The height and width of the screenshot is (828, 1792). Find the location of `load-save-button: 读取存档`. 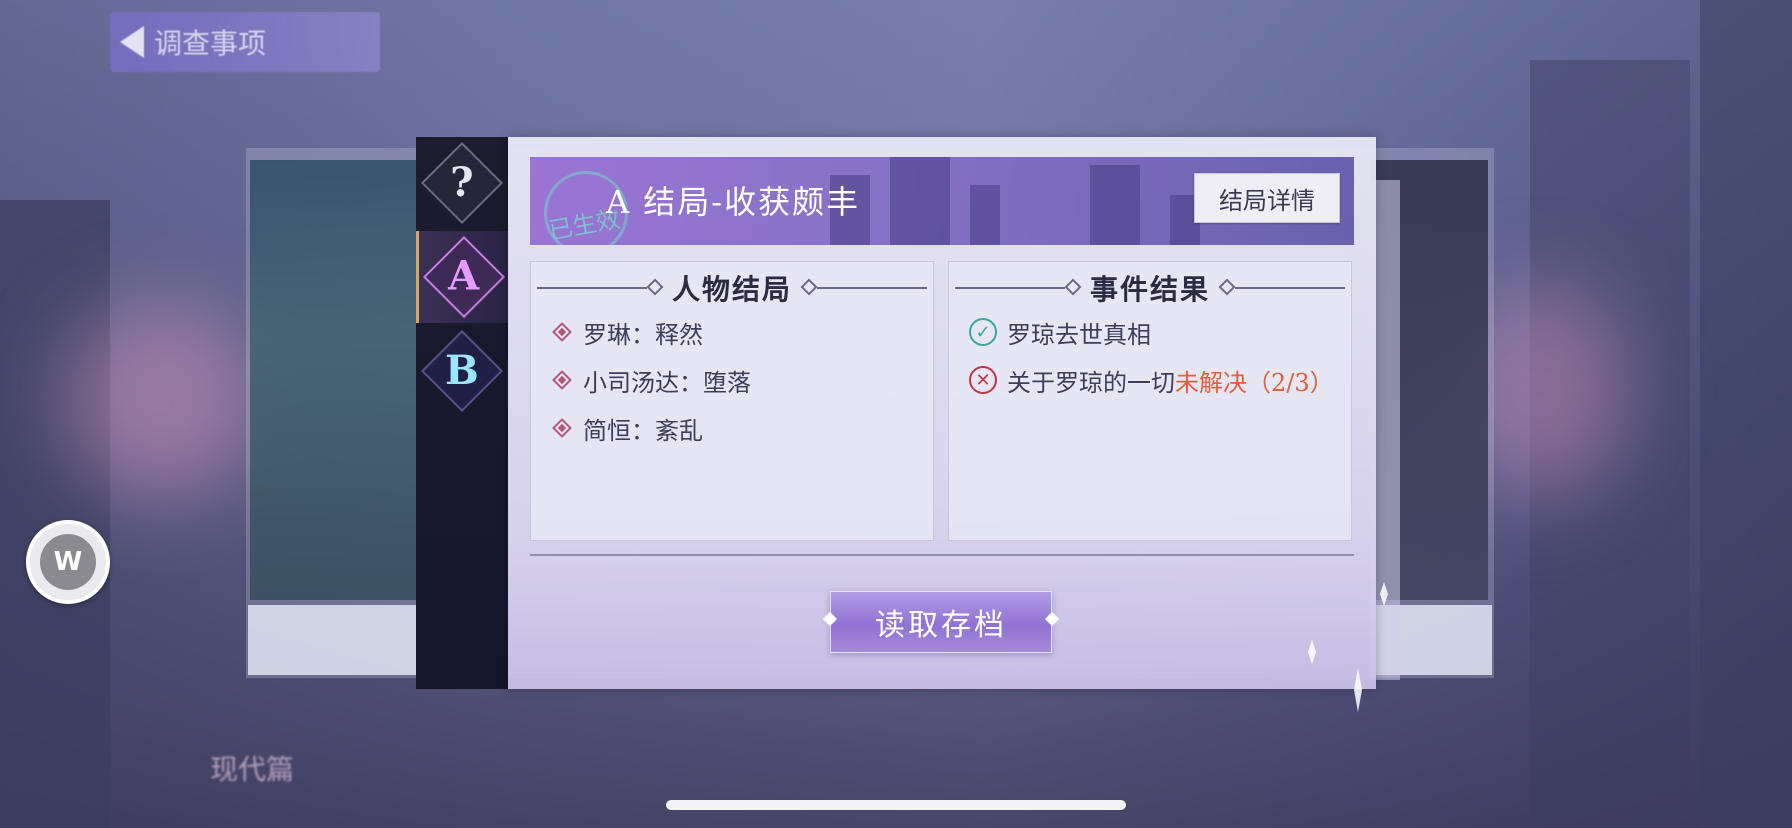

load-save-button: 读取存档 is located at coordinates (941, 622).